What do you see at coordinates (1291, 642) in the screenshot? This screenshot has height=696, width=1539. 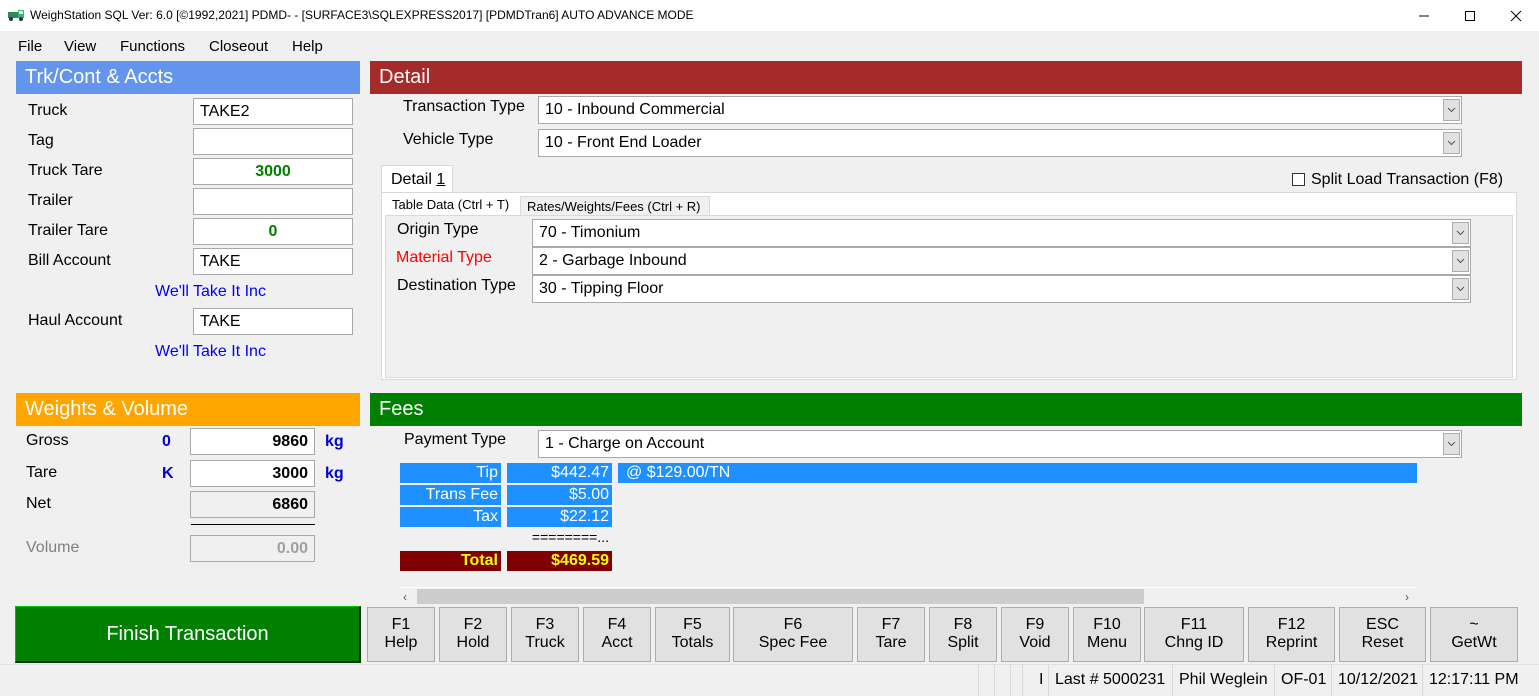 I see `fkey-action: Reprint` at bounding box center [1291, 642].